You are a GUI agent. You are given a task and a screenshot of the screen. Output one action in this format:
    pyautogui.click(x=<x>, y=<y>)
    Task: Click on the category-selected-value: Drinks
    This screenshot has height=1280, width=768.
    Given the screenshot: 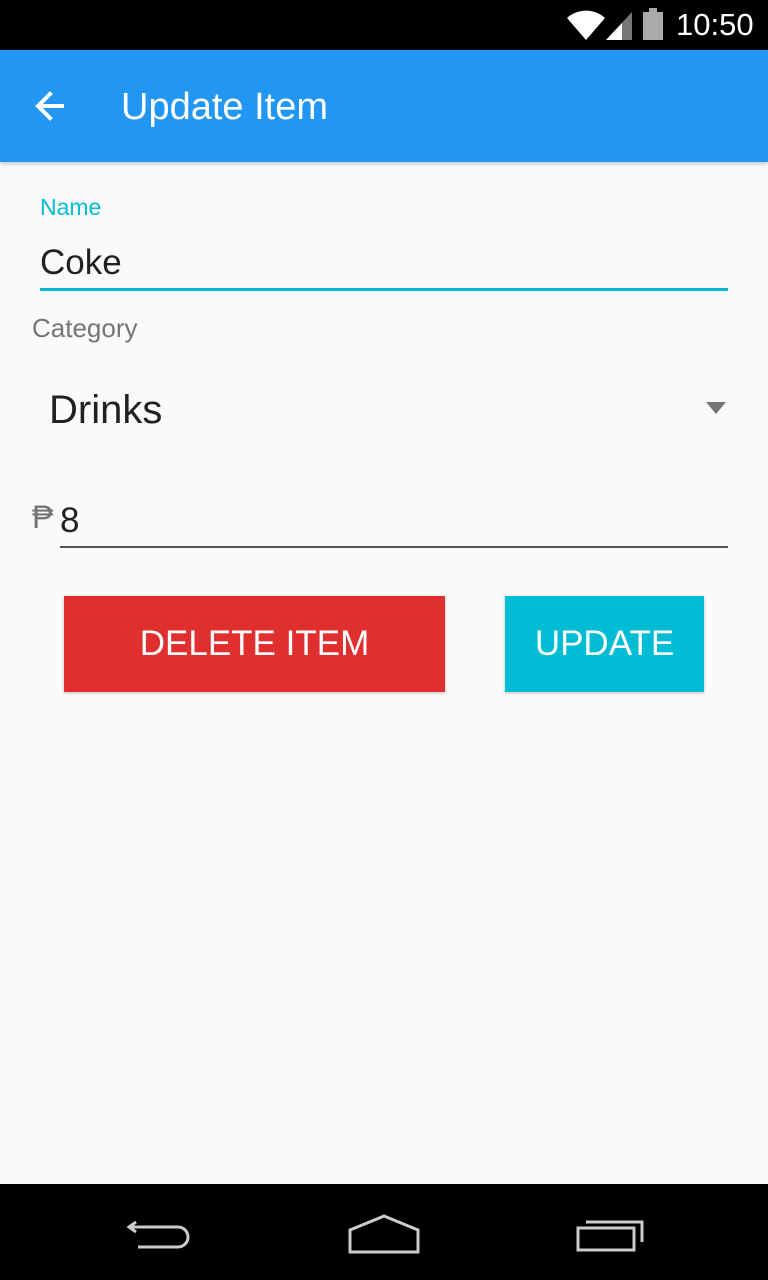 What is the action you would take?
    pyautogui.click(x=106, y=410)
    